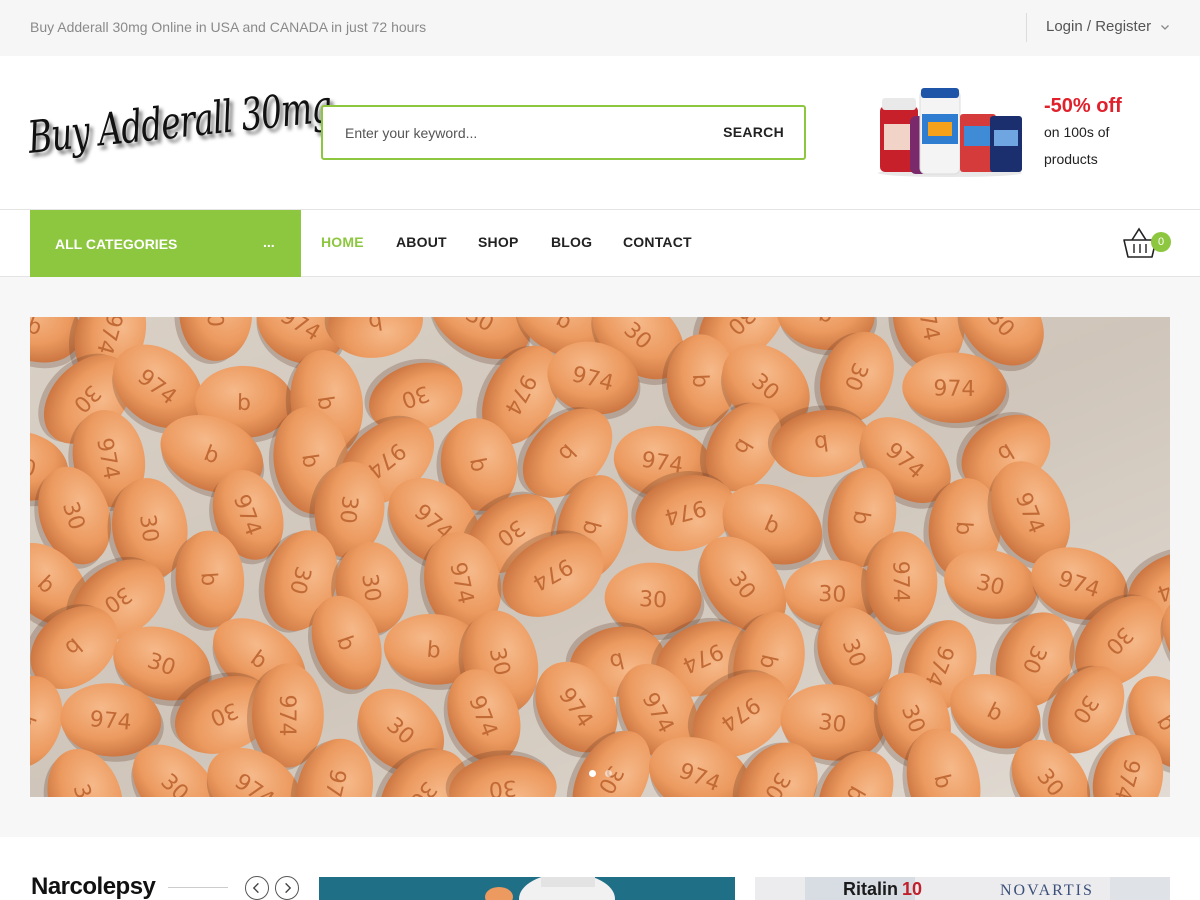 The width and height of the screenshot is (1200, 900). What do you see at coordinates (949, 132) in the screenshot?
I see `promo-products-image` at bounding box center [949, 132].